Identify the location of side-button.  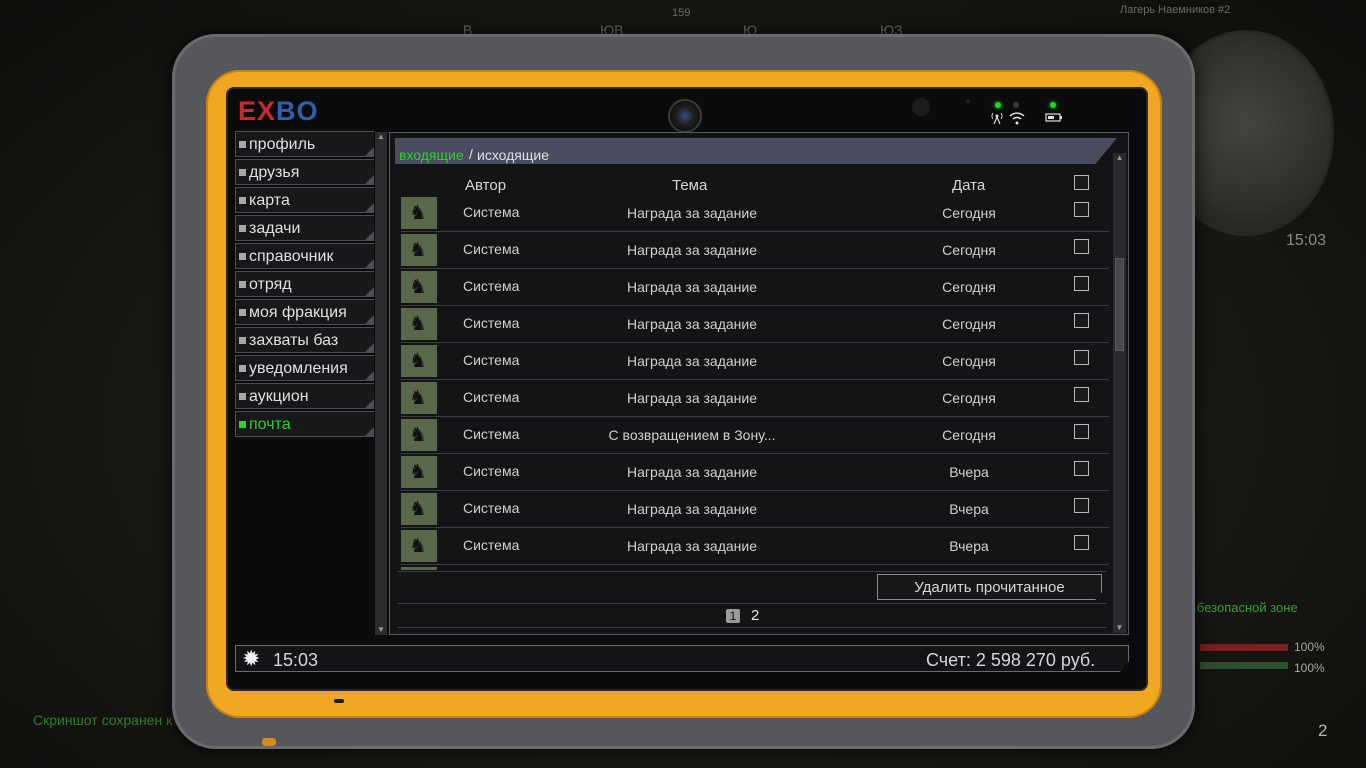
(269, 742).